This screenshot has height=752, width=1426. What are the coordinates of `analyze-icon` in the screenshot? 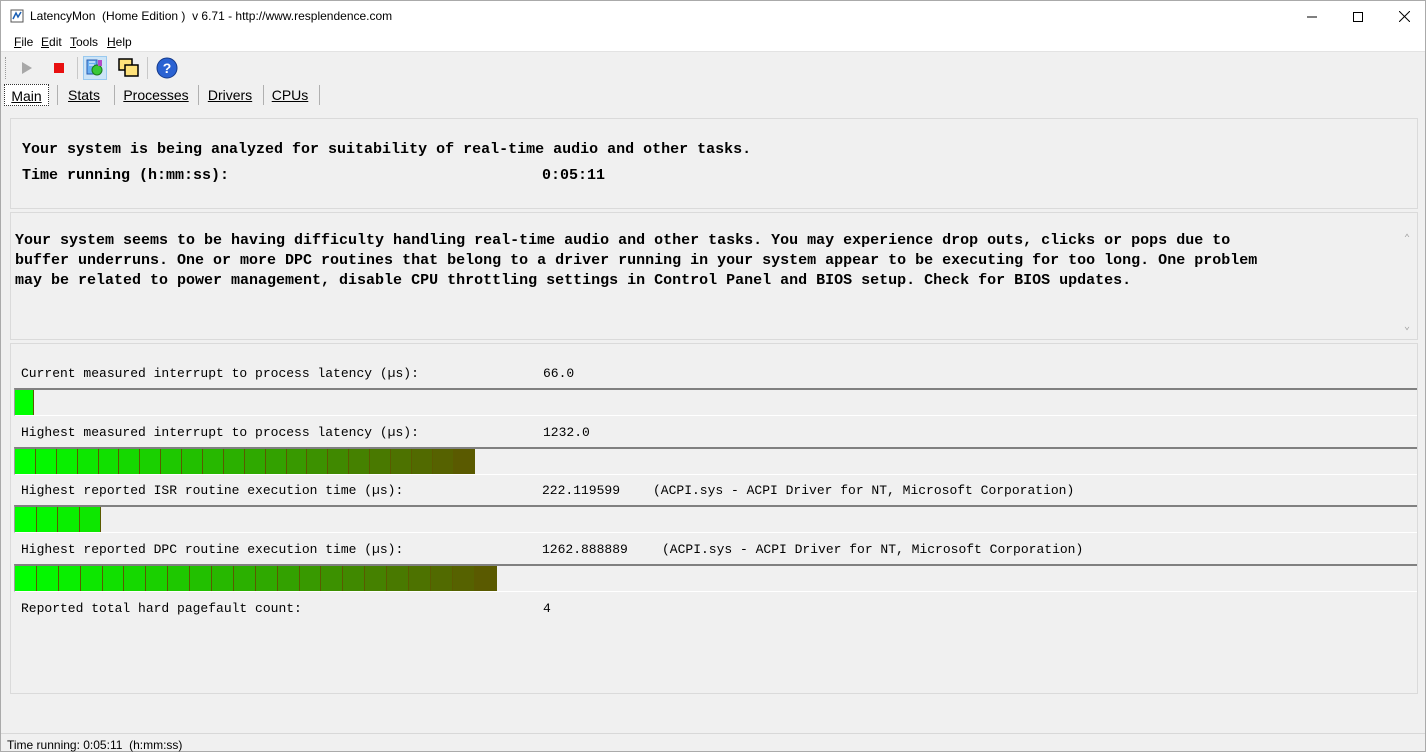 It's located at (94, 67).